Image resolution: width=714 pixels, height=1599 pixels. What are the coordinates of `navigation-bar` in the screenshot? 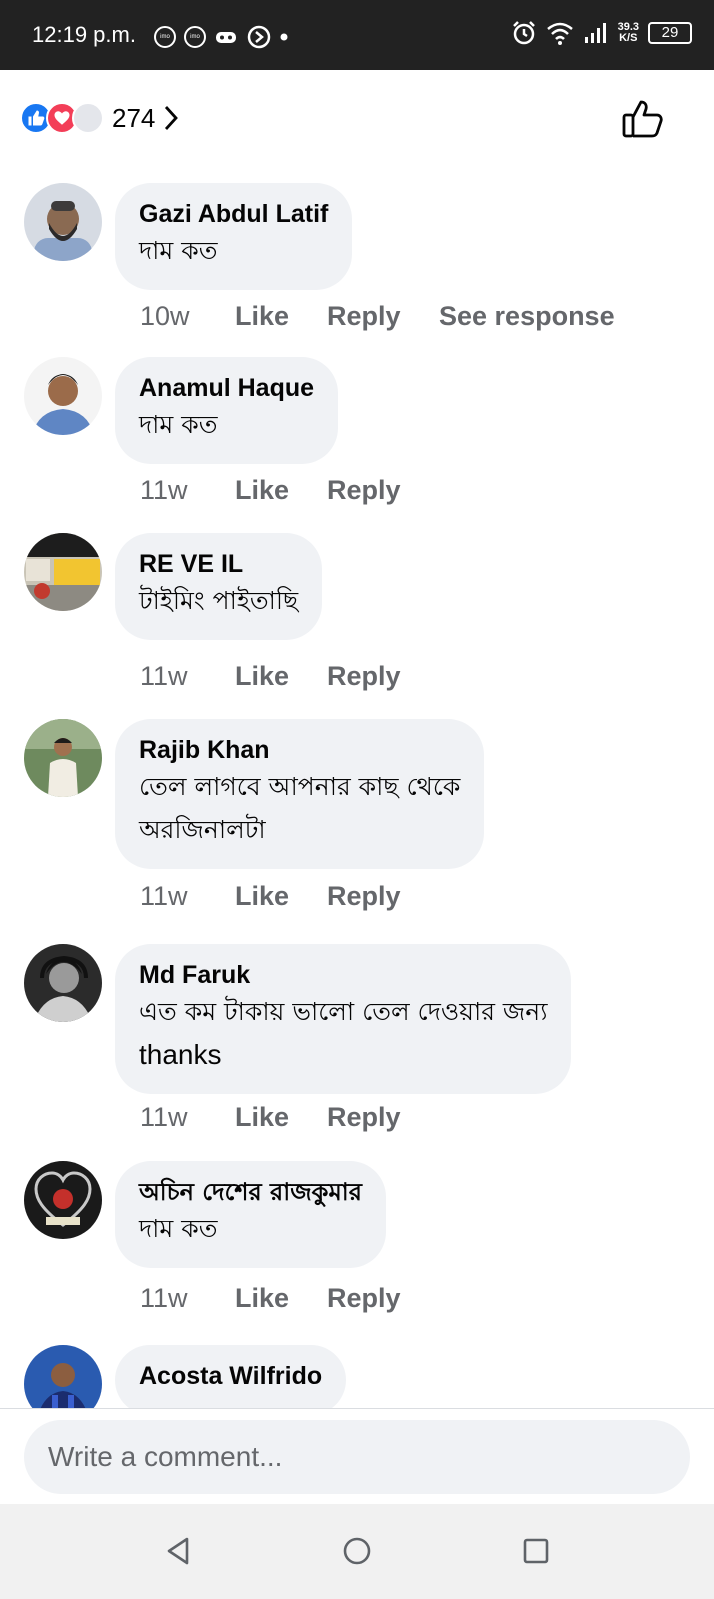 It's located at (357, 1551).